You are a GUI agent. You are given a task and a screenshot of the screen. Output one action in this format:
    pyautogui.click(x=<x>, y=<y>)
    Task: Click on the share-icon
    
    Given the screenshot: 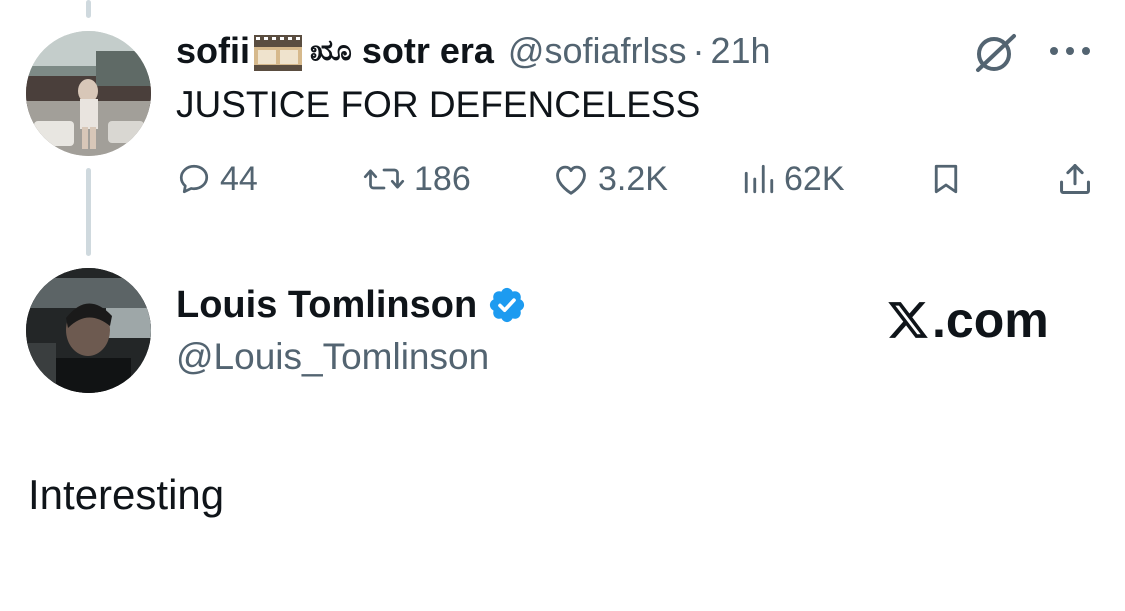 What is the action you would take?
    pyautogui.click(x=1075, y=179)
    